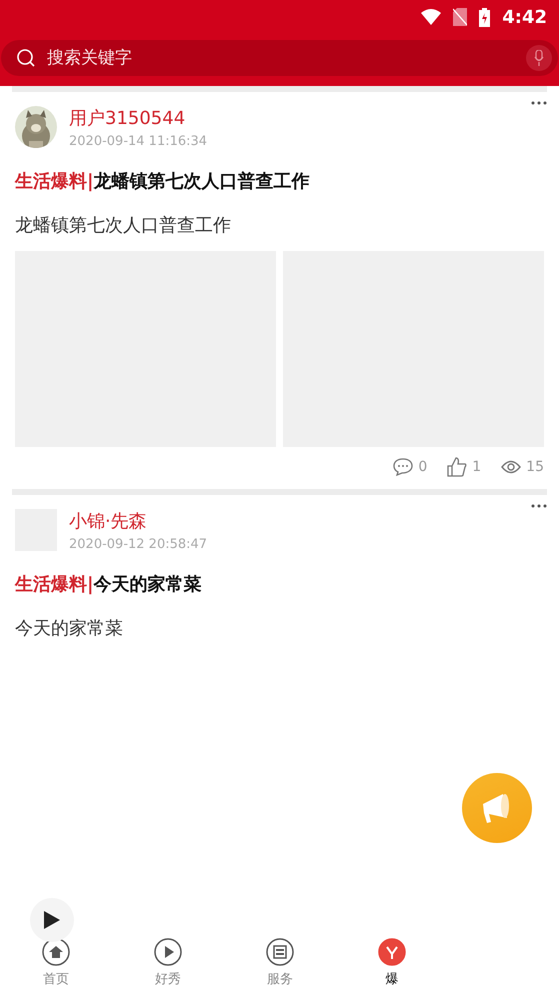 The width and height of the screenshot is (559, 994). Describe the element at coordinates (403, 467) in the screenshot. I see `comment-icon` at that location.